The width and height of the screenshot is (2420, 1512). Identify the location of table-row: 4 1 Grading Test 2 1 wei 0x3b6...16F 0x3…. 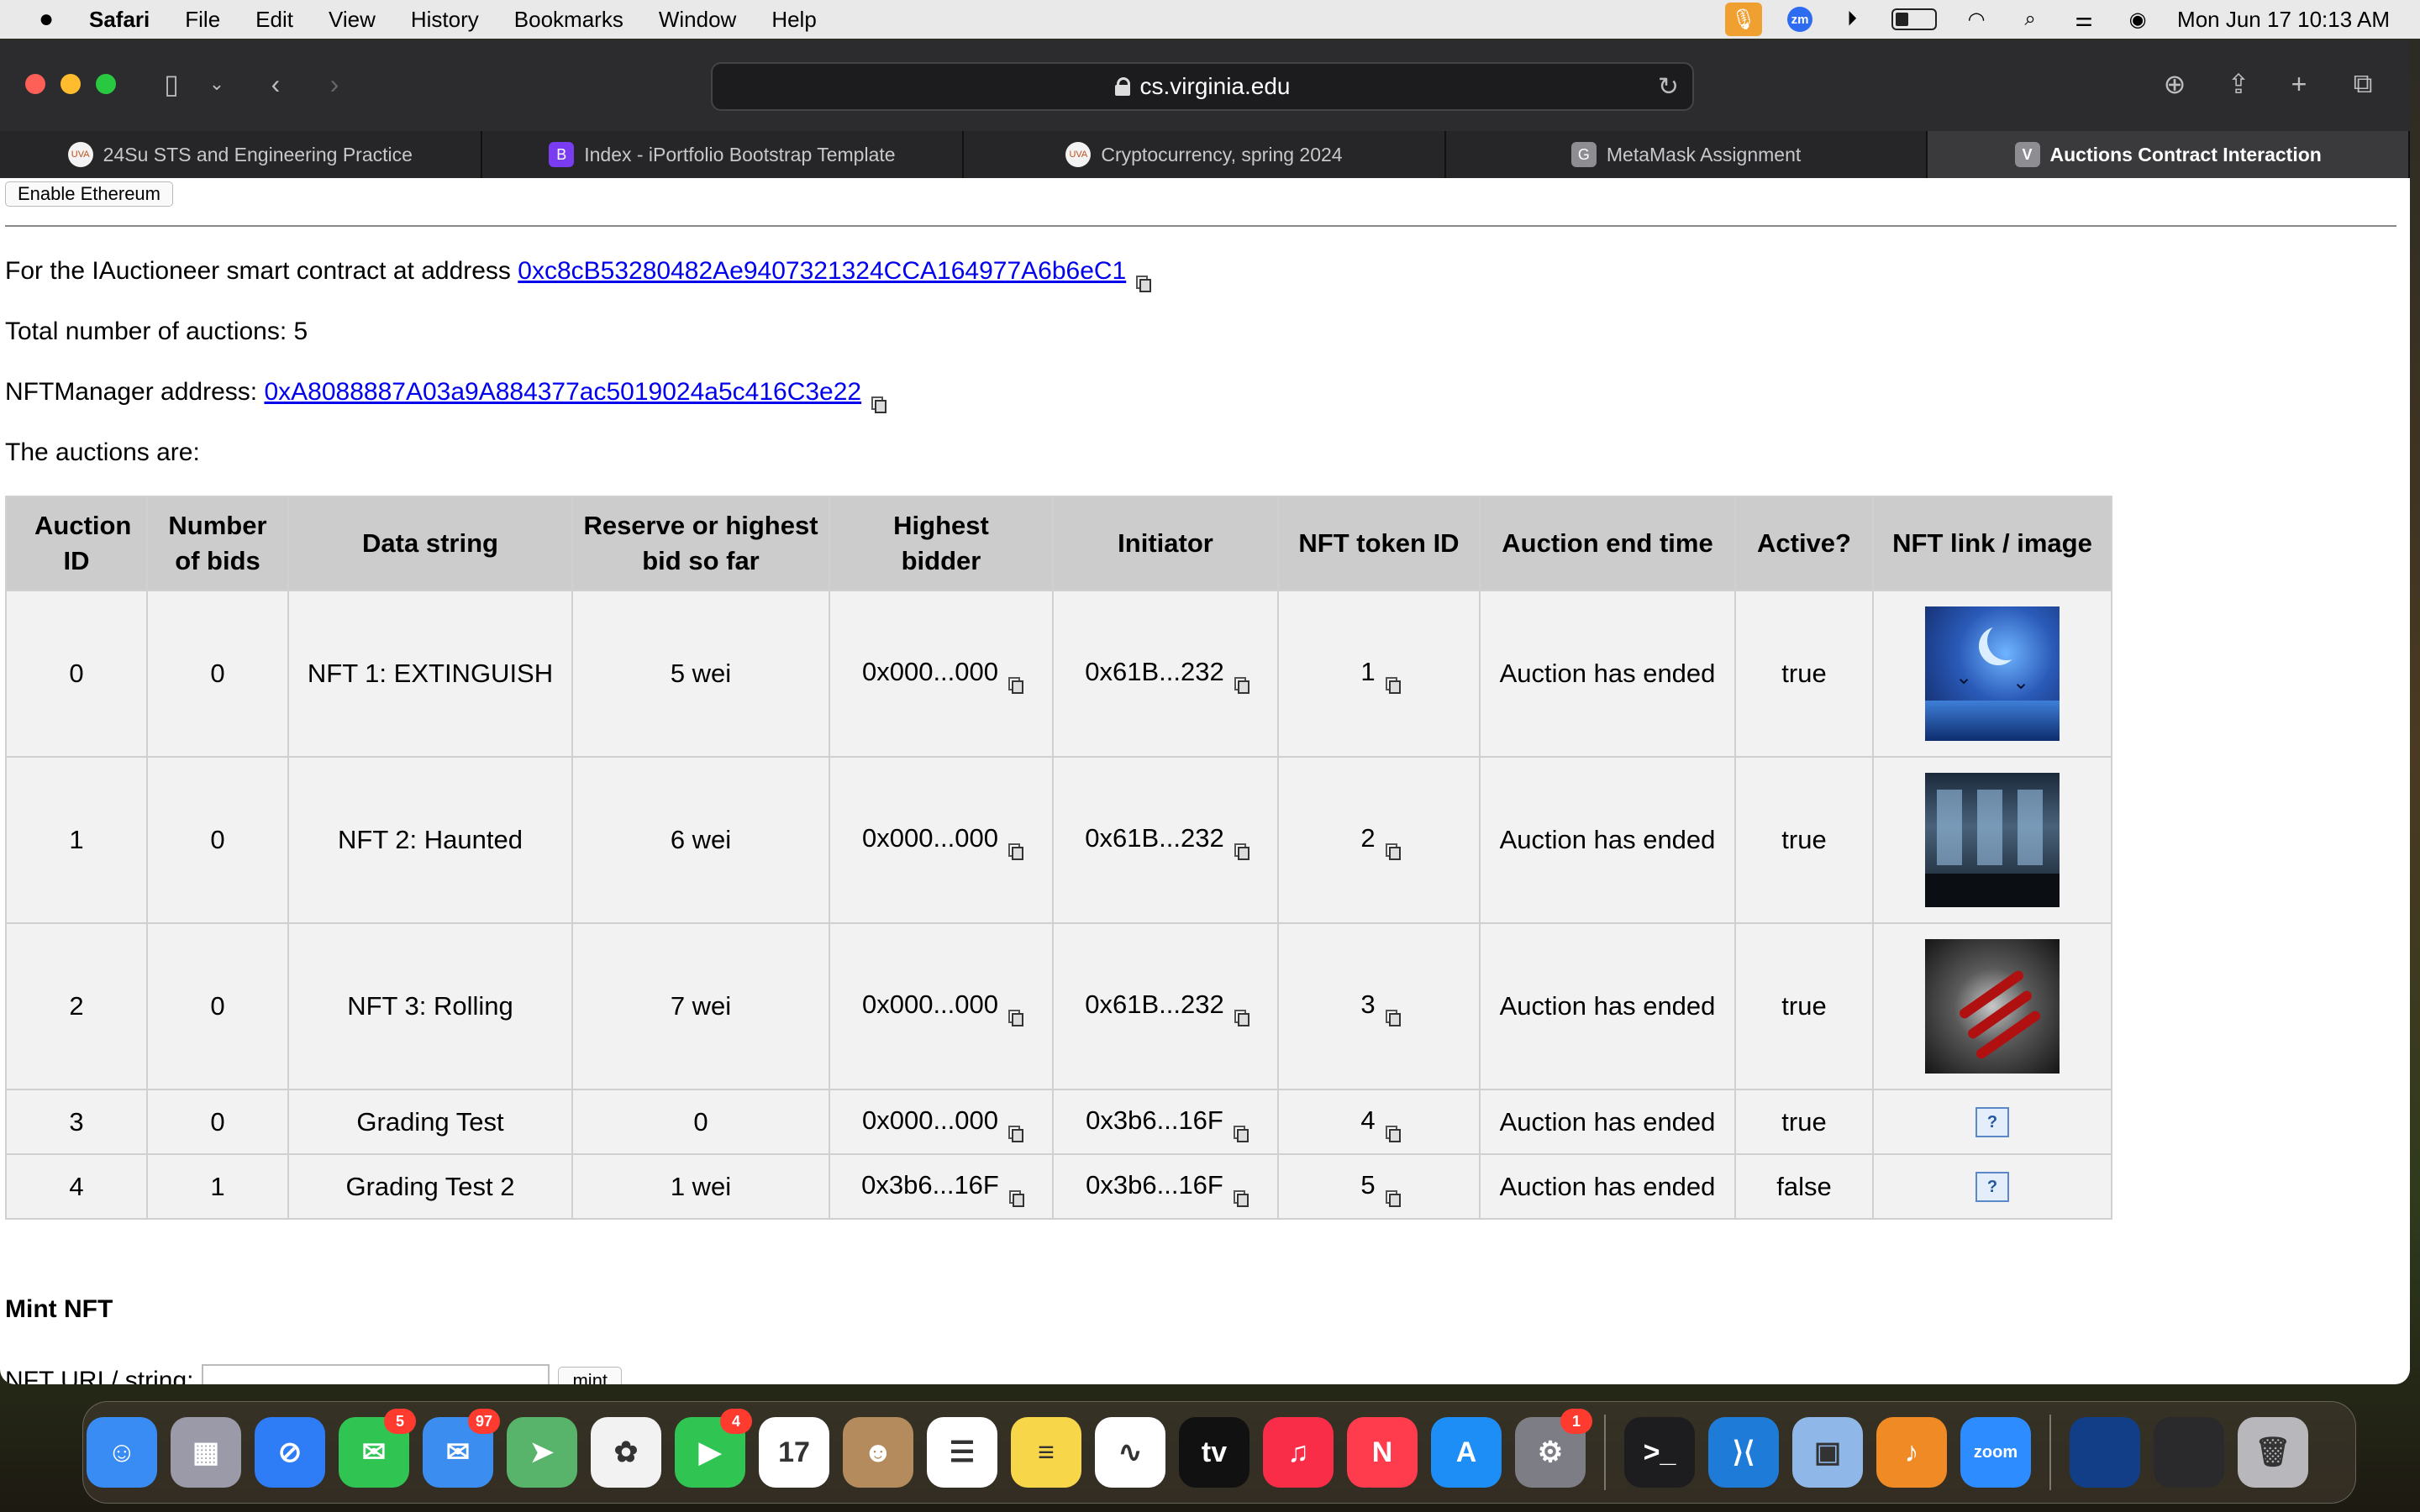
(1058, 1186).